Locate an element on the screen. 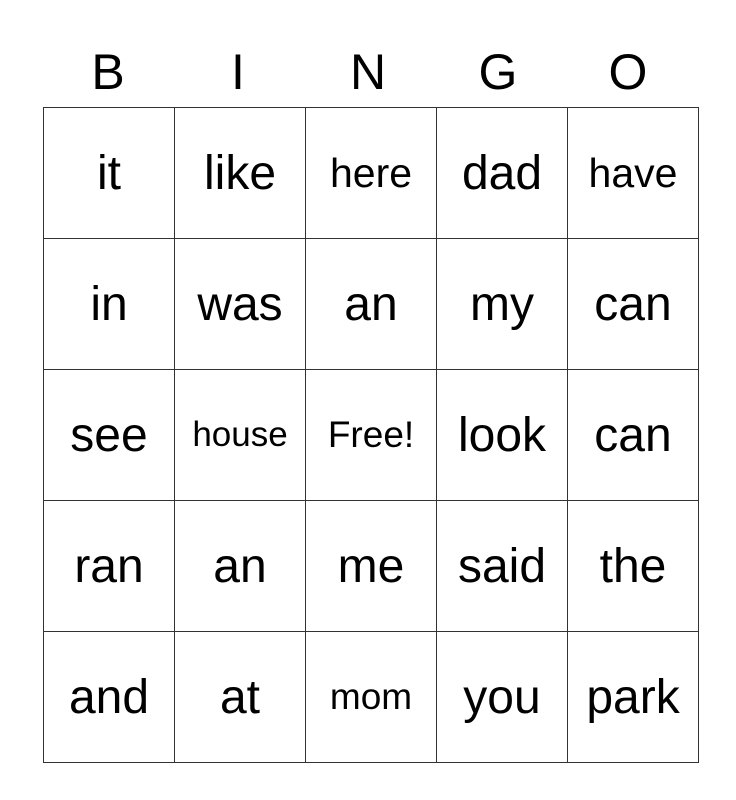 Image resolution: width=736 pixels, height=800 pixels. board-cell: me is located at coordinates (371, 566).